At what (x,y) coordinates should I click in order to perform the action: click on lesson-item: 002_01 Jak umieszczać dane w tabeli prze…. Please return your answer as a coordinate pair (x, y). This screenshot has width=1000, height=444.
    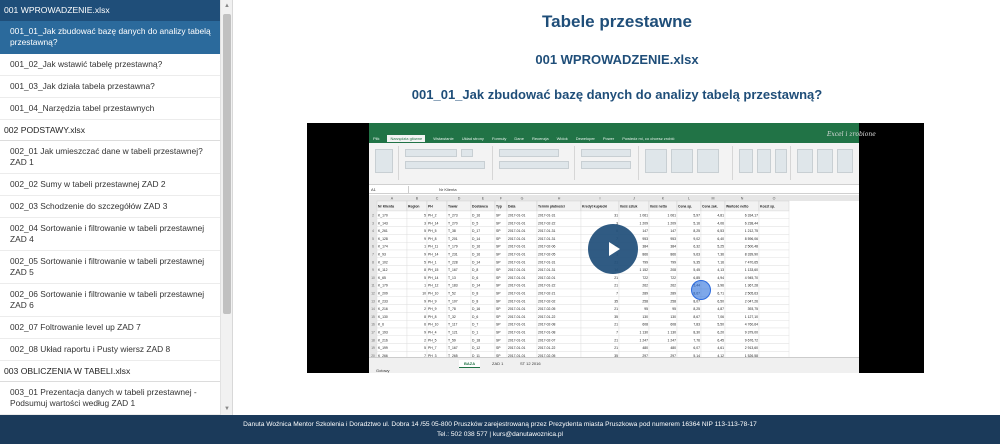
    Looking at the image, I should click on (110, 157).